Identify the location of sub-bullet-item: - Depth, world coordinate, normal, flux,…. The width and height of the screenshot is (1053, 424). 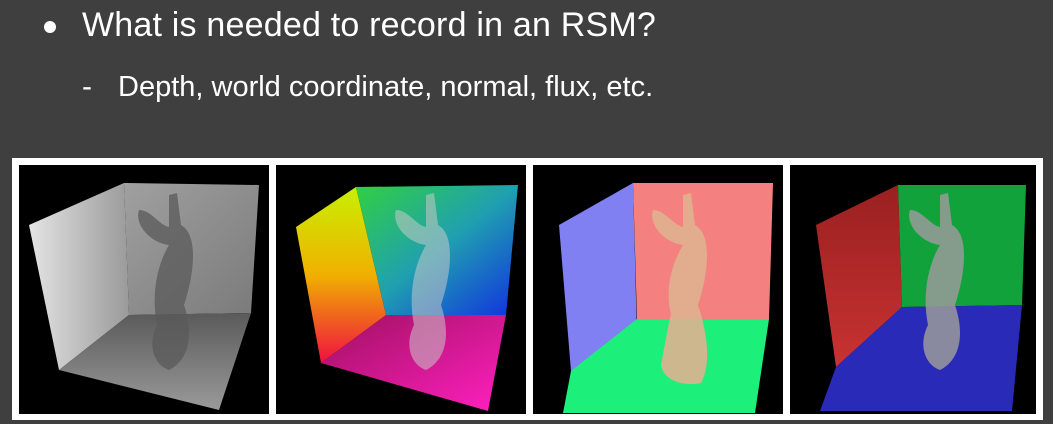
(367, 87).